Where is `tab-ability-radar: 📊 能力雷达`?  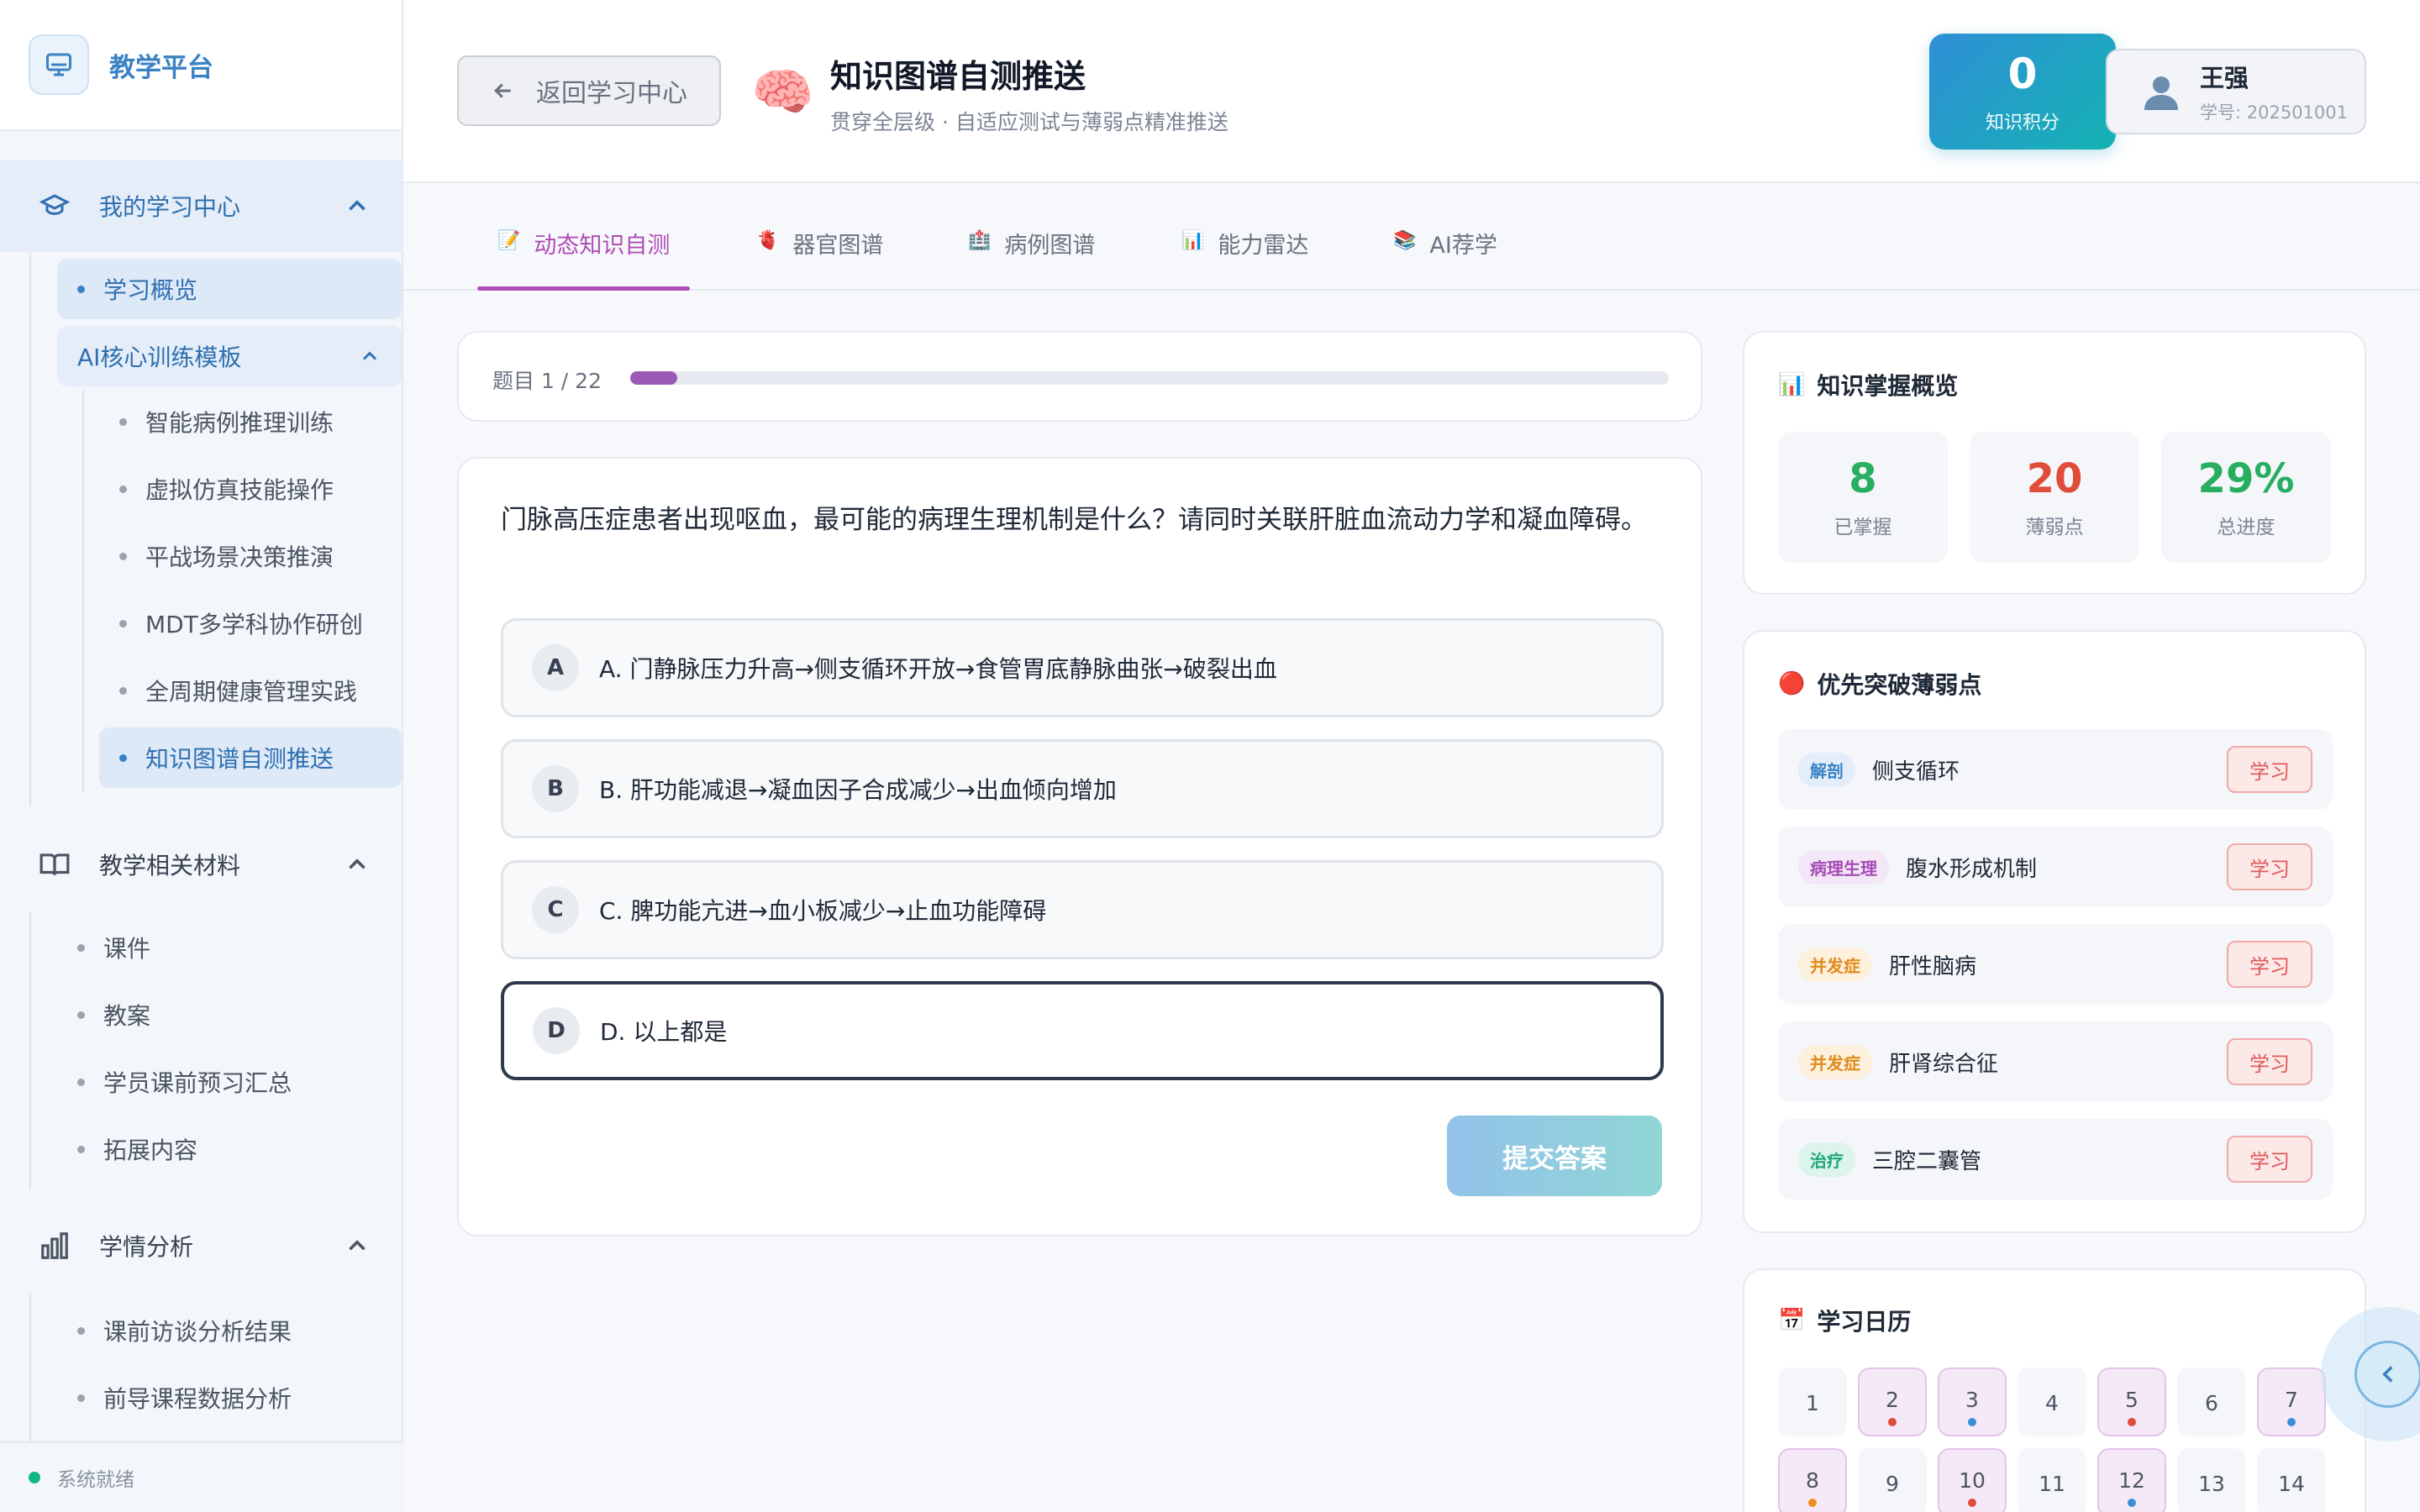
tab-ability-radar: 📊 能力雷达 is located at coordinates (1244, 258).